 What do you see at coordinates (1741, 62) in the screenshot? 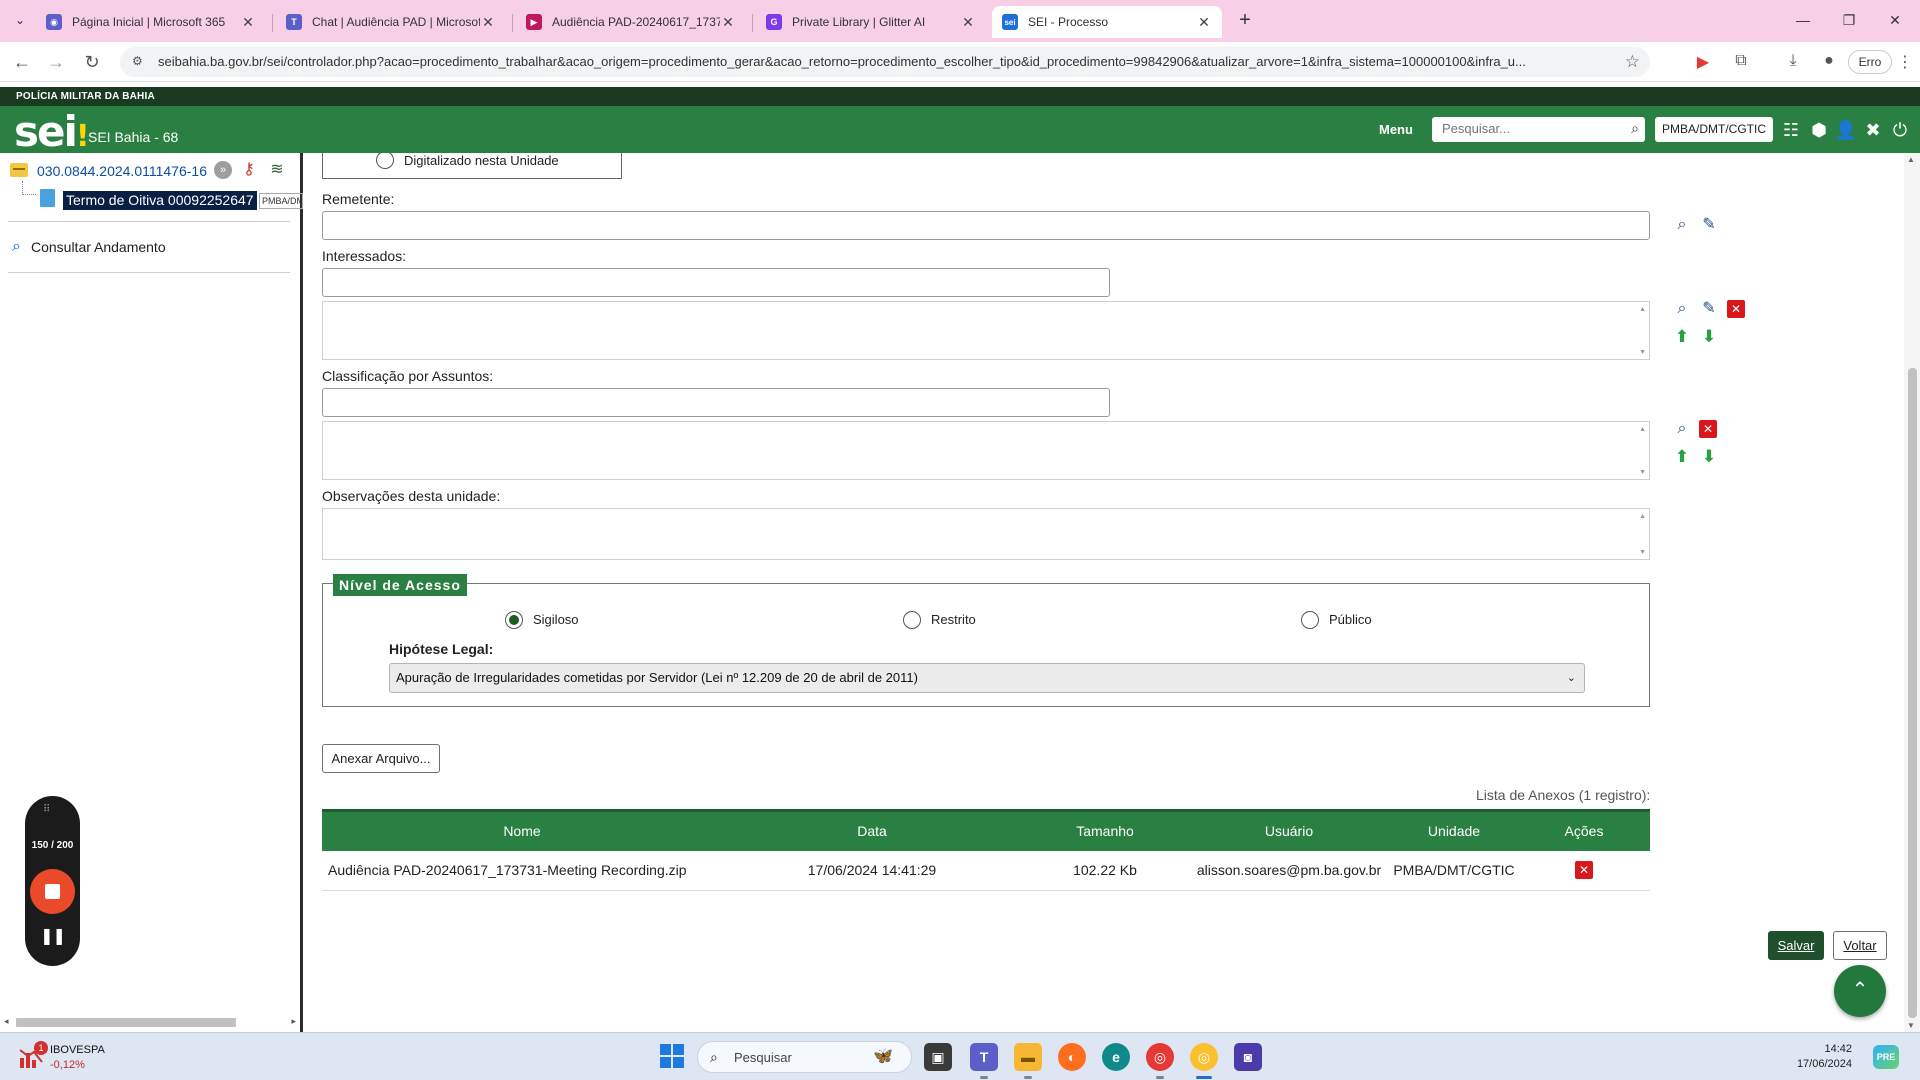
I see `extensions-icon: ⧉` at bounding box center [1741, 62].